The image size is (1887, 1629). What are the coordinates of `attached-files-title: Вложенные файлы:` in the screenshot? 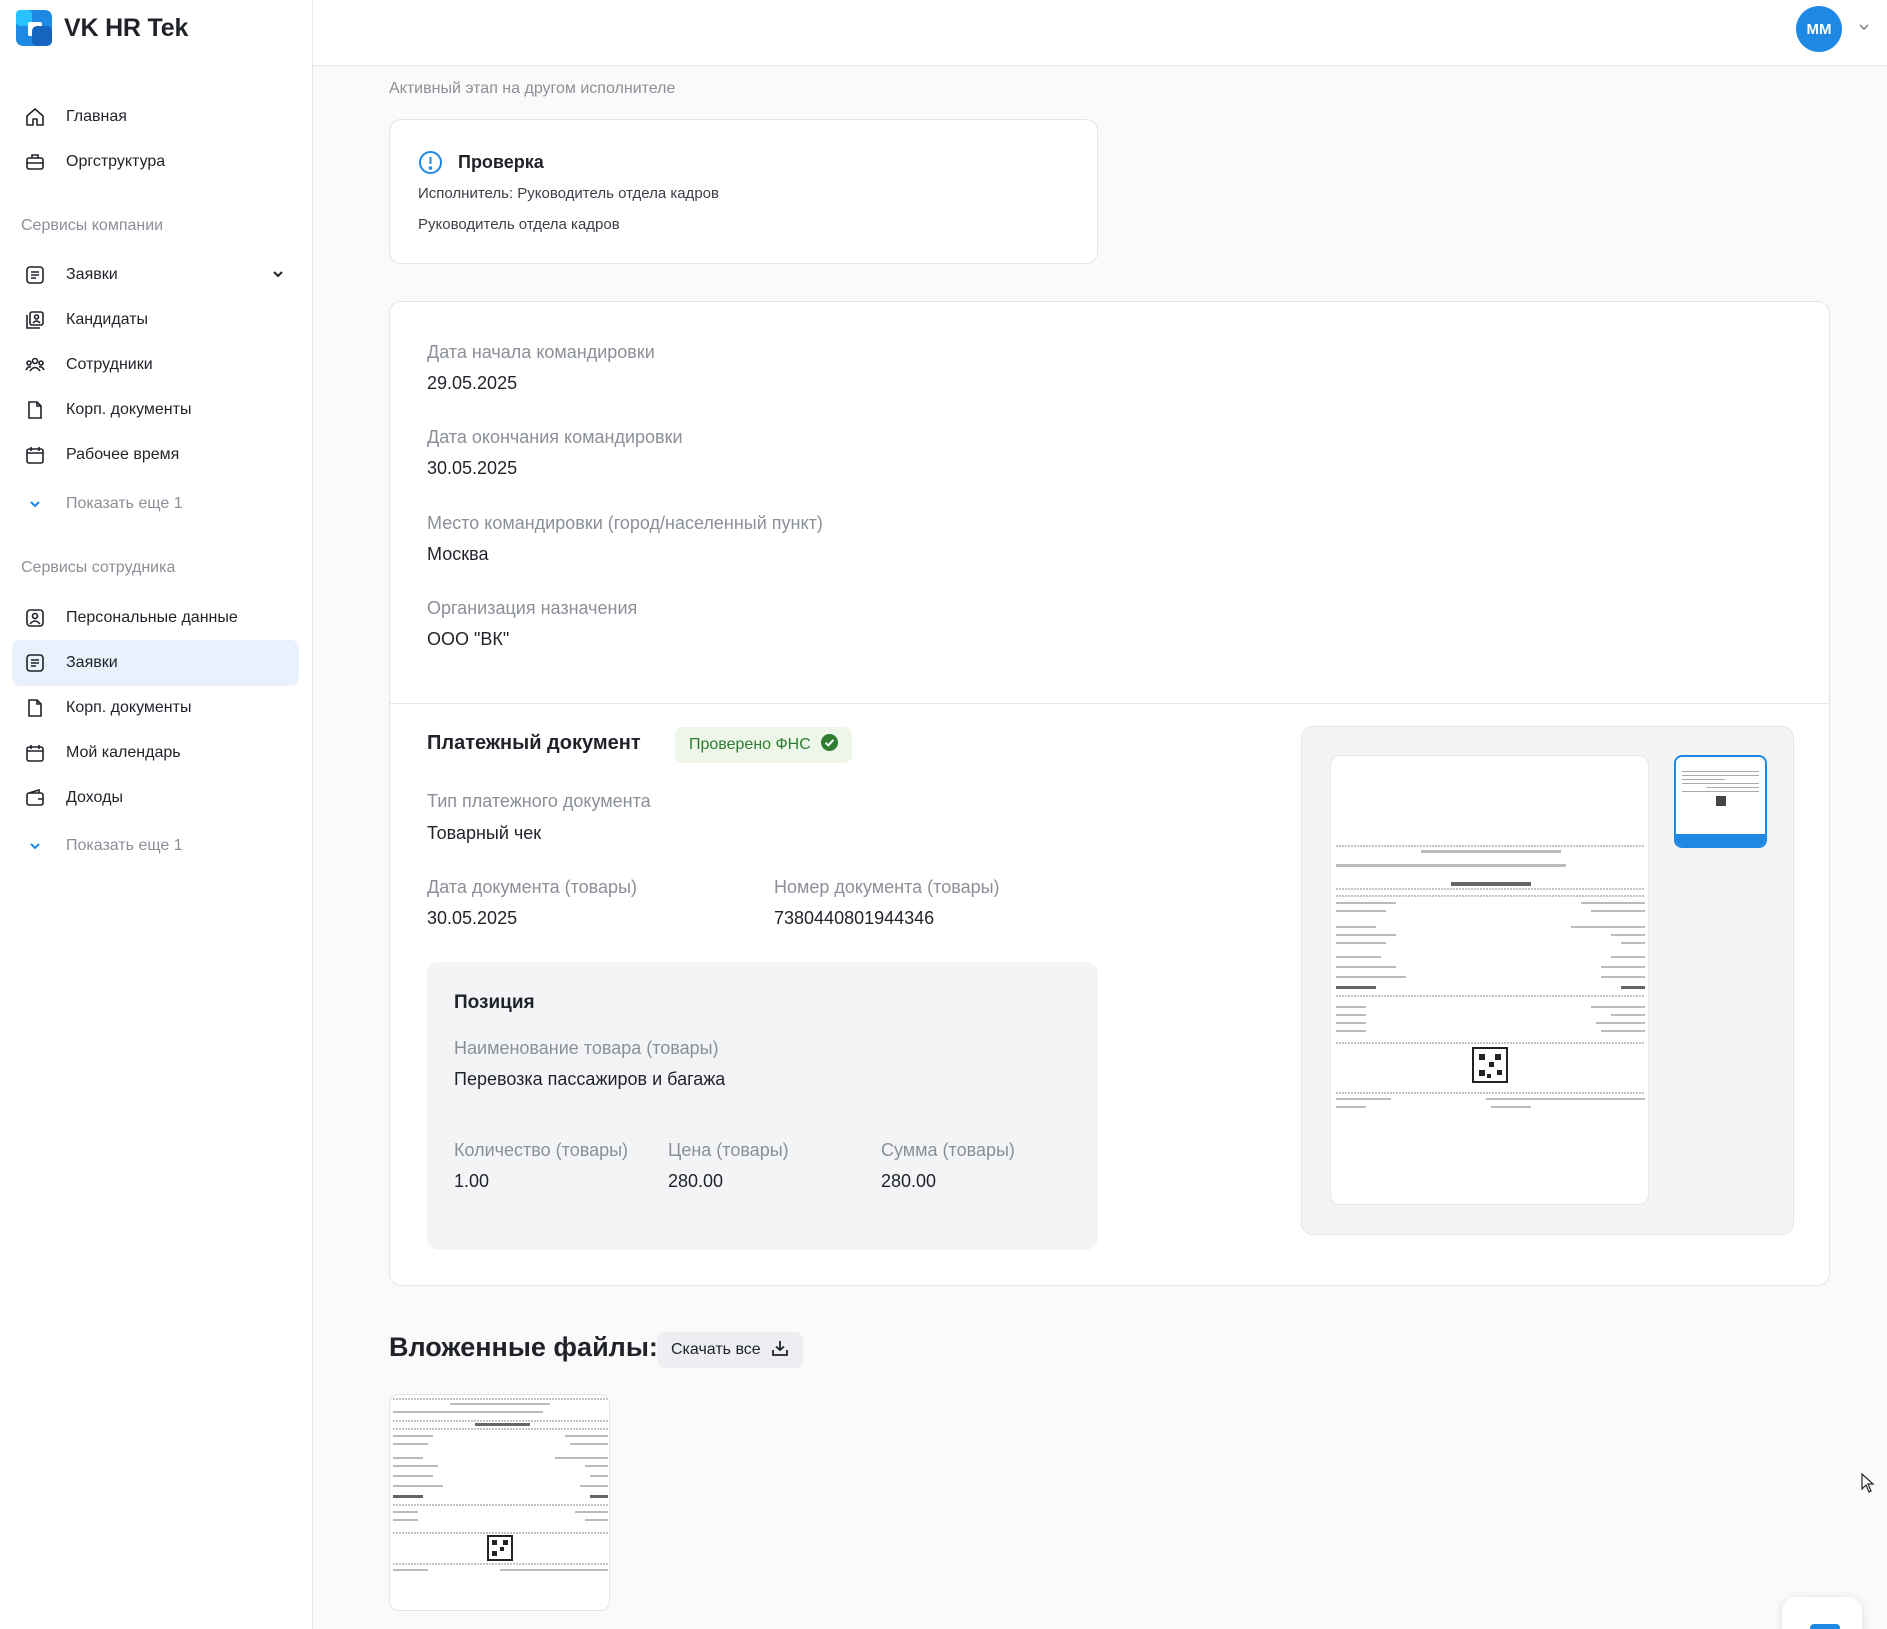 It's located at (523, 1347).